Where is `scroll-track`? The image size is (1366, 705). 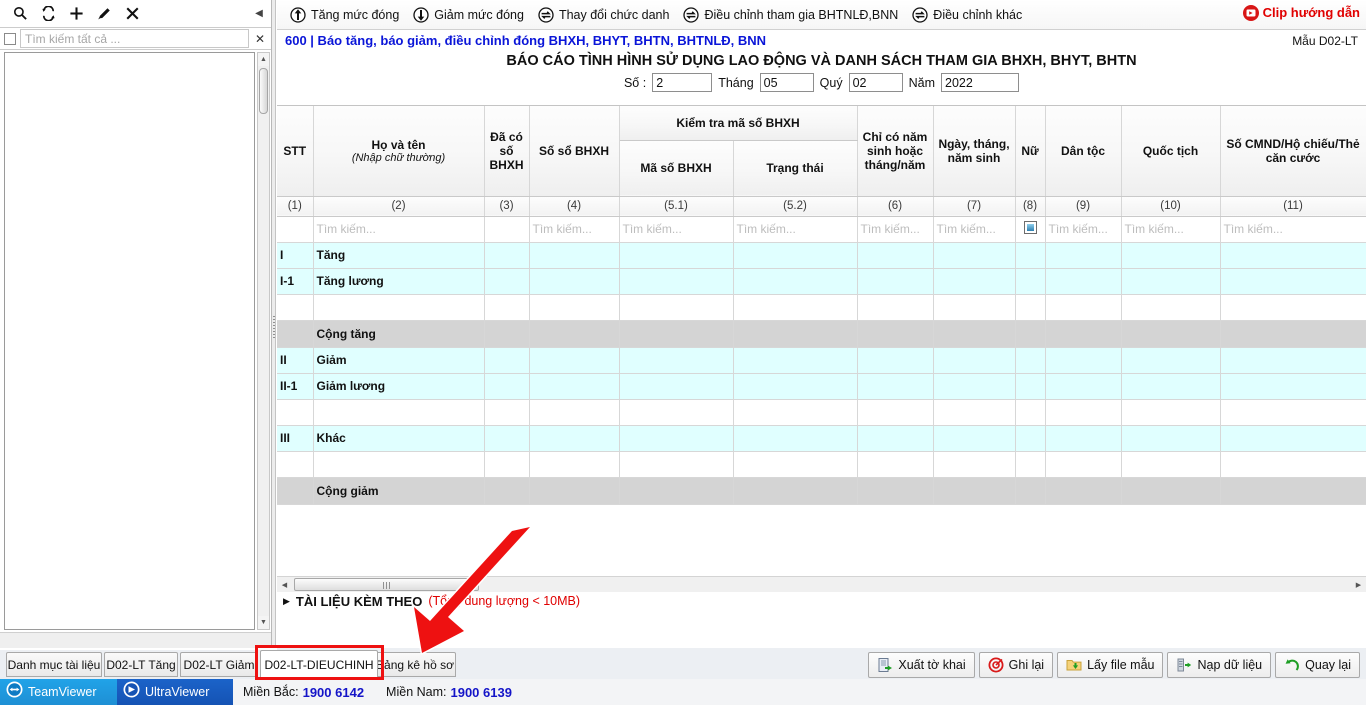
scroll-track is located at coordinates (821, 584).